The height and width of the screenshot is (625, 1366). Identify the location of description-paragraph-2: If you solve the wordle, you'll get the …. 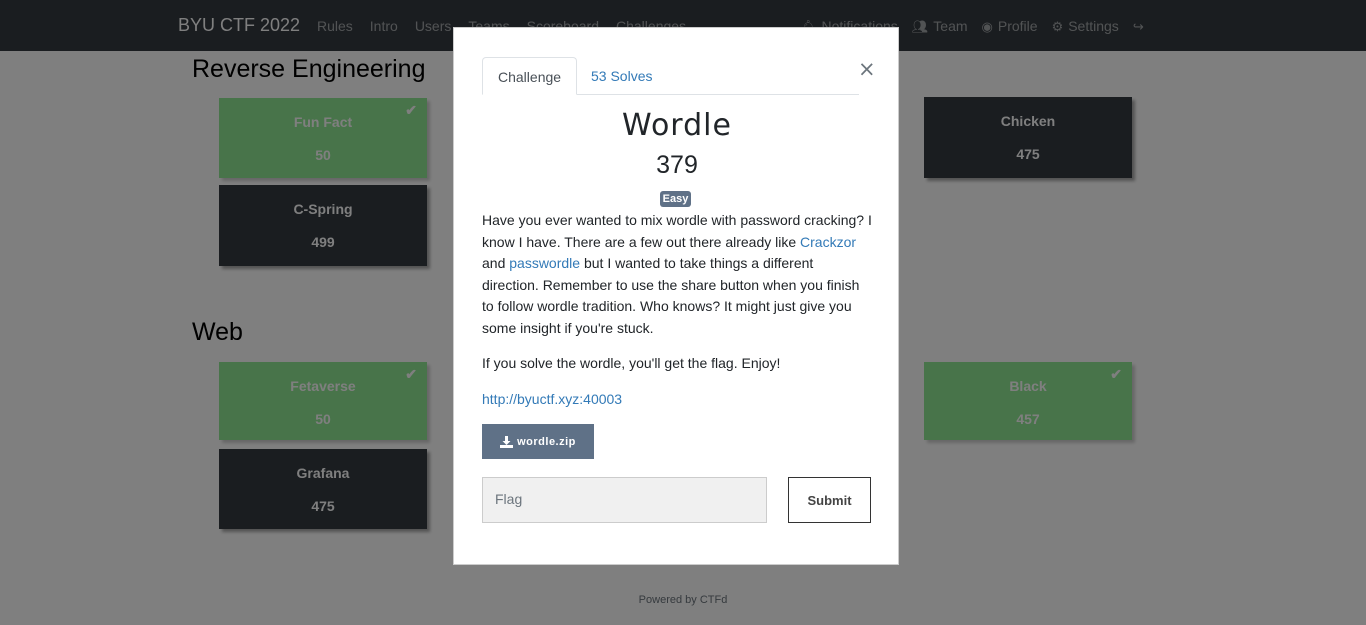
(631, 363).